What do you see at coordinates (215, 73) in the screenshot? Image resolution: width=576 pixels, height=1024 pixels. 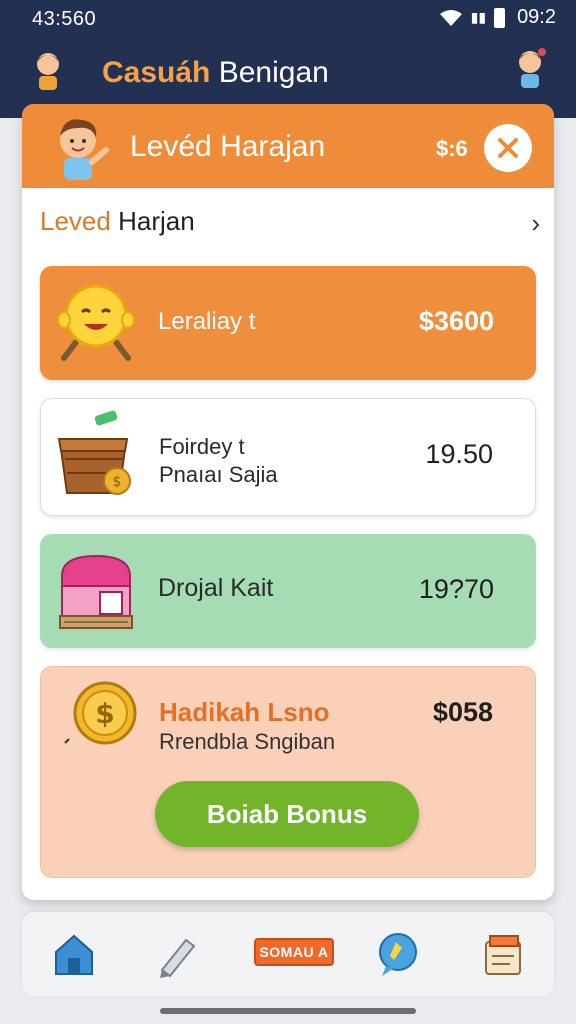 I see `app-title: Casuáh Benigan` at bounding box center [215, 73].